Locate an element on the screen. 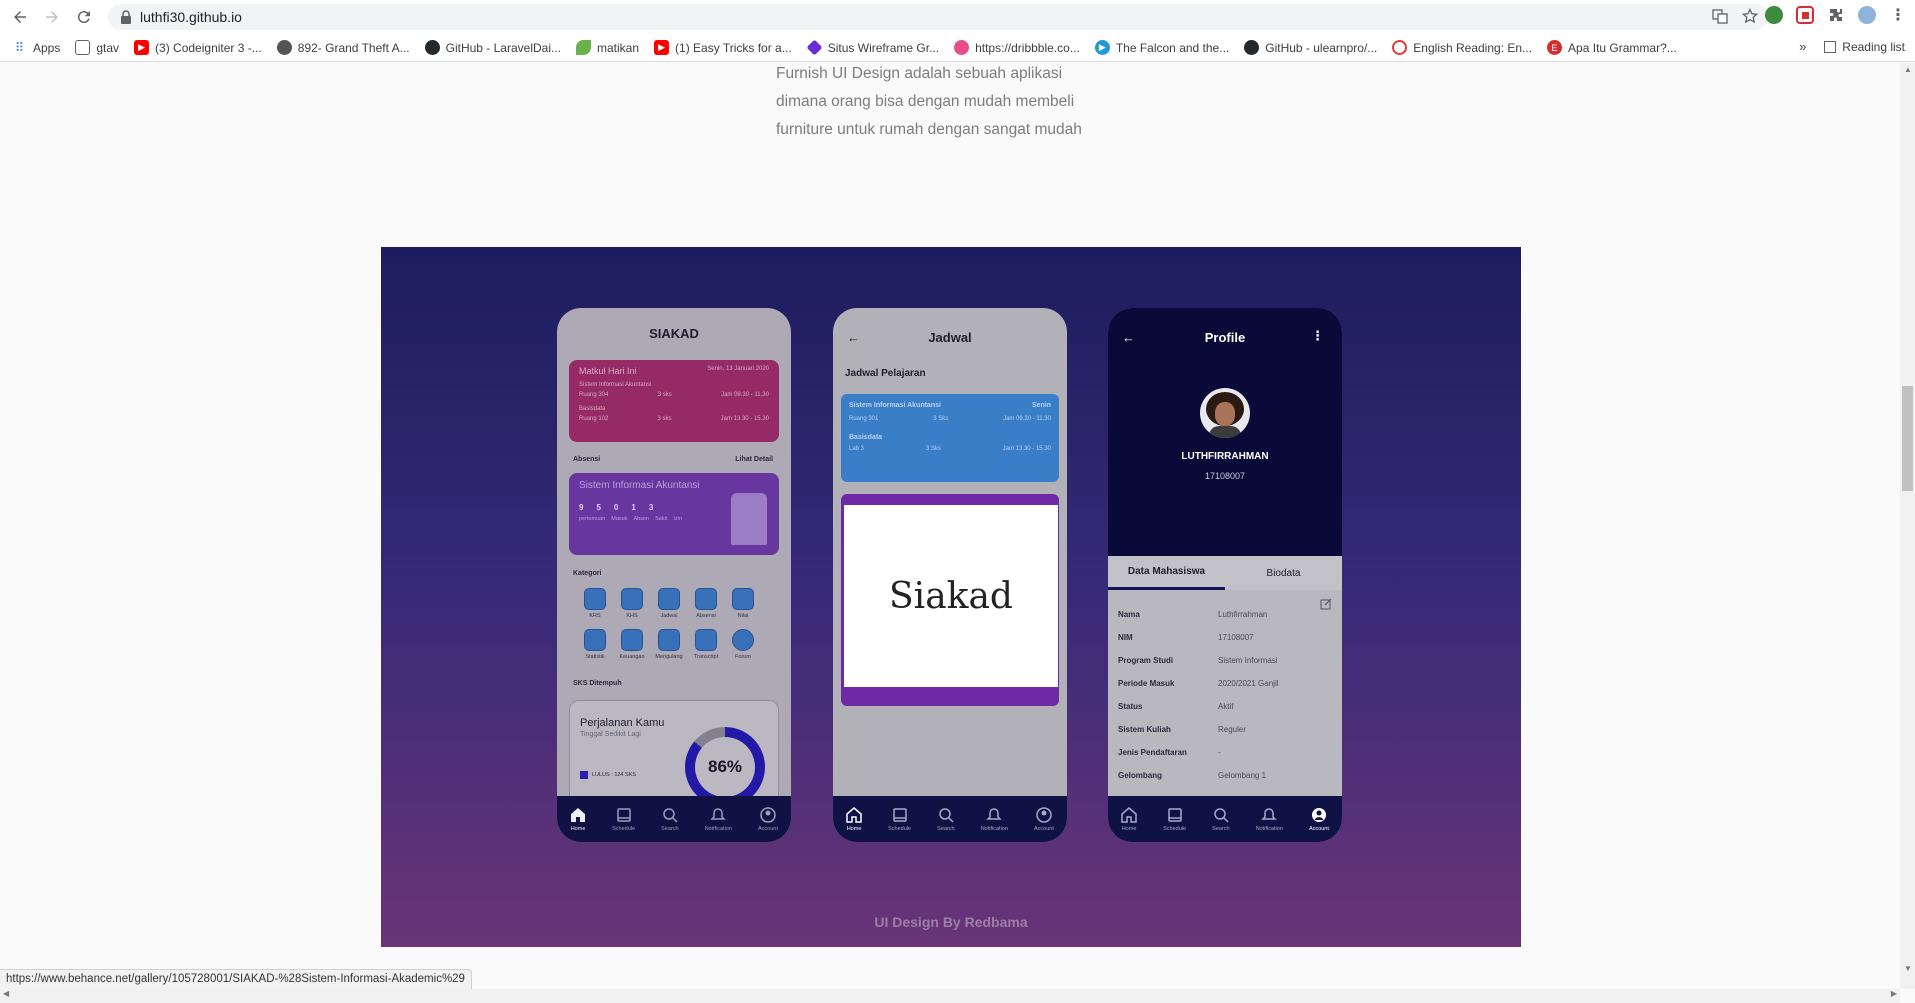 This screenshot has width=1915, height=1003. category-khs: KHS is located at coordinates (632, 603).